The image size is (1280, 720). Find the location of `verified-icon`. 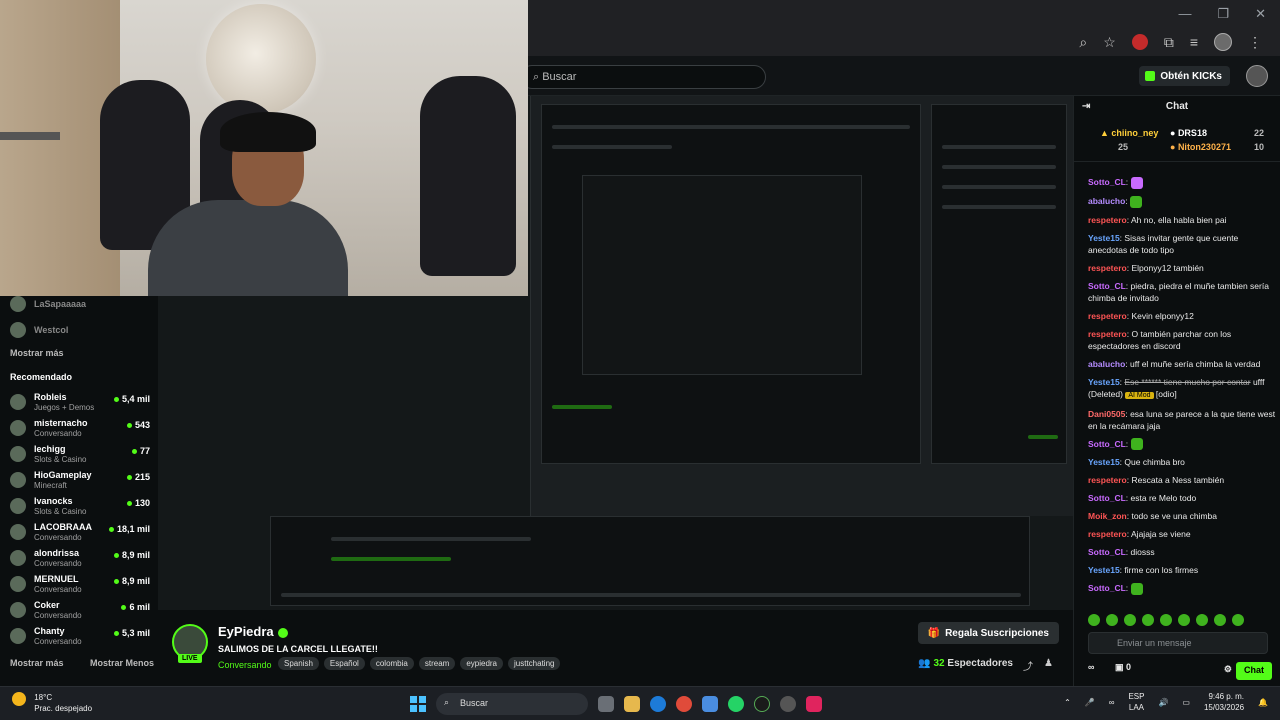

verified-icon is located at coordinates (282, 632).